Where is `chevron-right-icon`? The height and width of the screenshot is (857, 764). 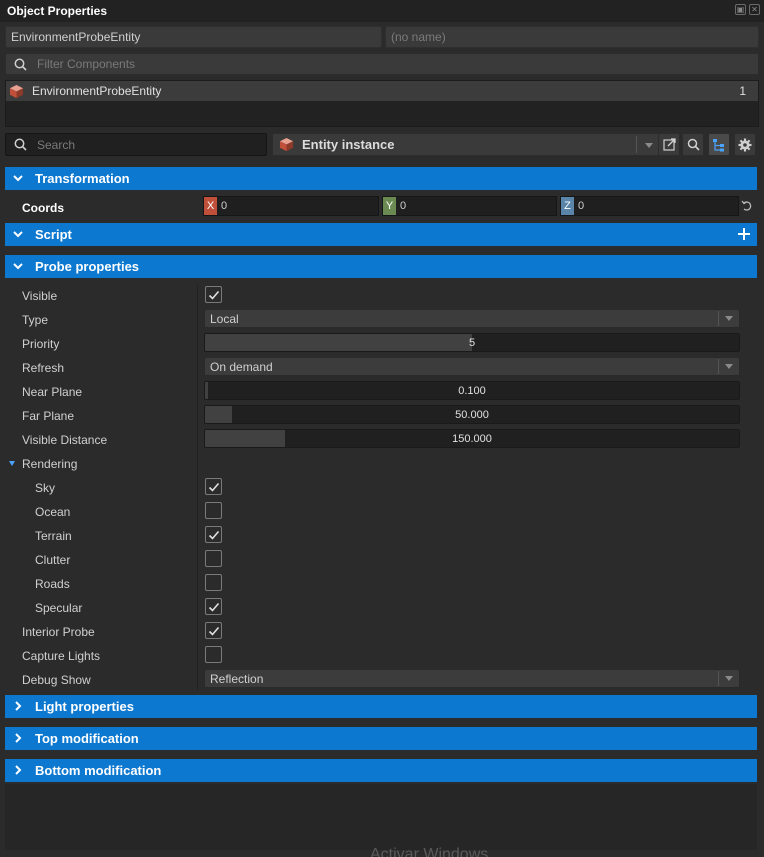 chevron-right-icon is located at coordinates (18, 738).